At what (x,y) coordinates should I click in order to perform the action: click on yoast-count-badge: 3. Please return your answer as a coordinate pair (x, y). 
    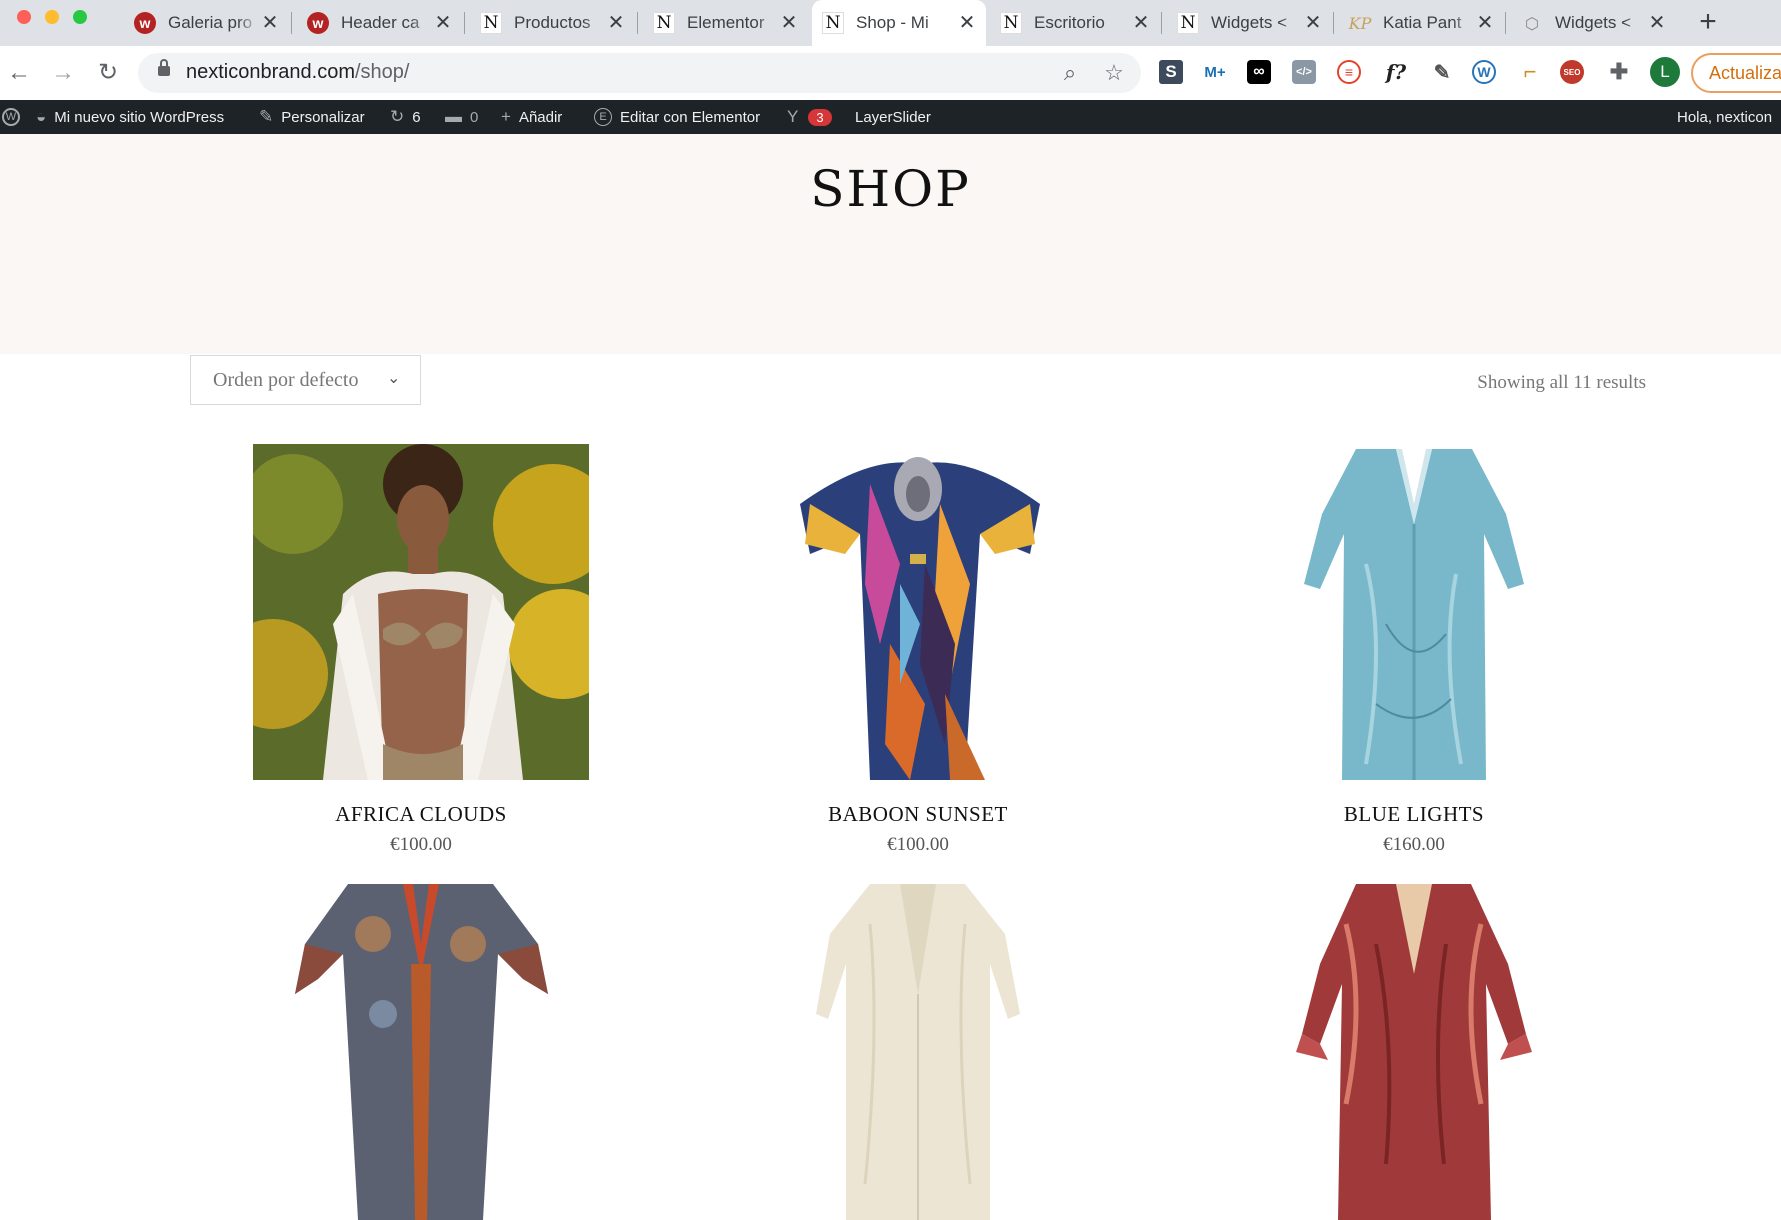
    Looking at the image, I should click on (820, 117).